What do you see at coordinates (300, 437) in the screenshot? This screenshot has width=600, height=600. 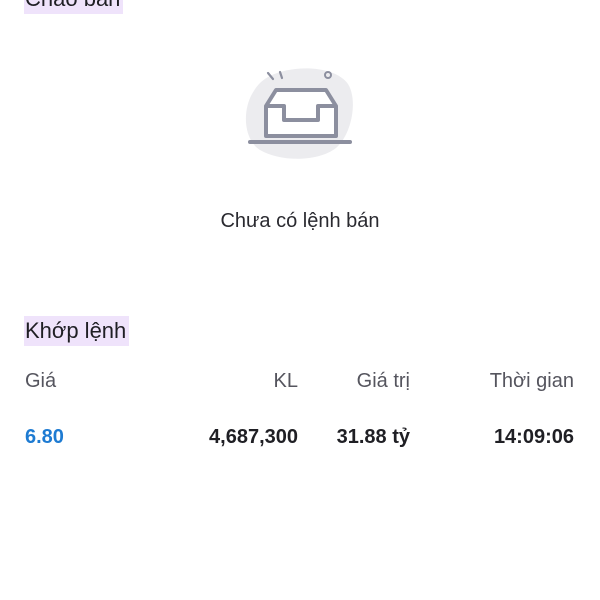 I see `table-row: 6.80 4,687,300 31.88 tỷ 14:09:06` at bounding box center [300, 437].